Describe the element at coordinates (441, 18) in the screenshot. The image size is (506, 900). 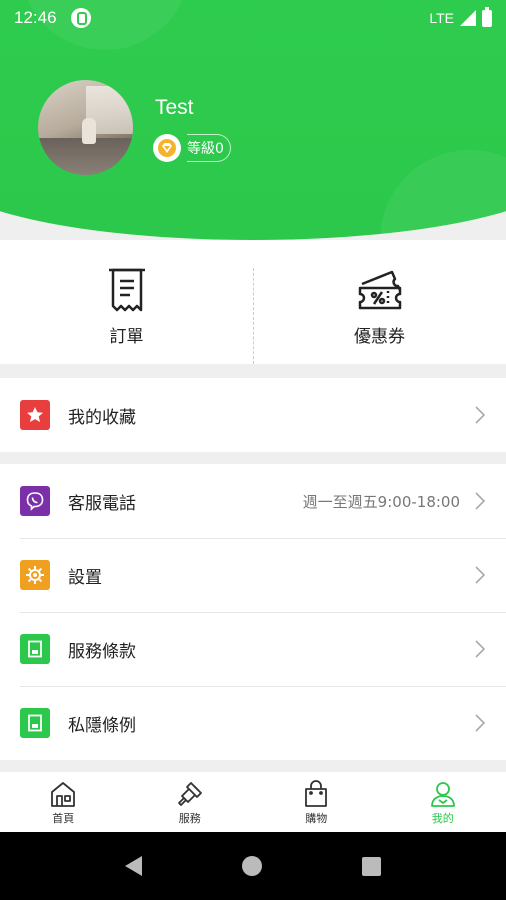
I see `network-type: LTE` at that location.